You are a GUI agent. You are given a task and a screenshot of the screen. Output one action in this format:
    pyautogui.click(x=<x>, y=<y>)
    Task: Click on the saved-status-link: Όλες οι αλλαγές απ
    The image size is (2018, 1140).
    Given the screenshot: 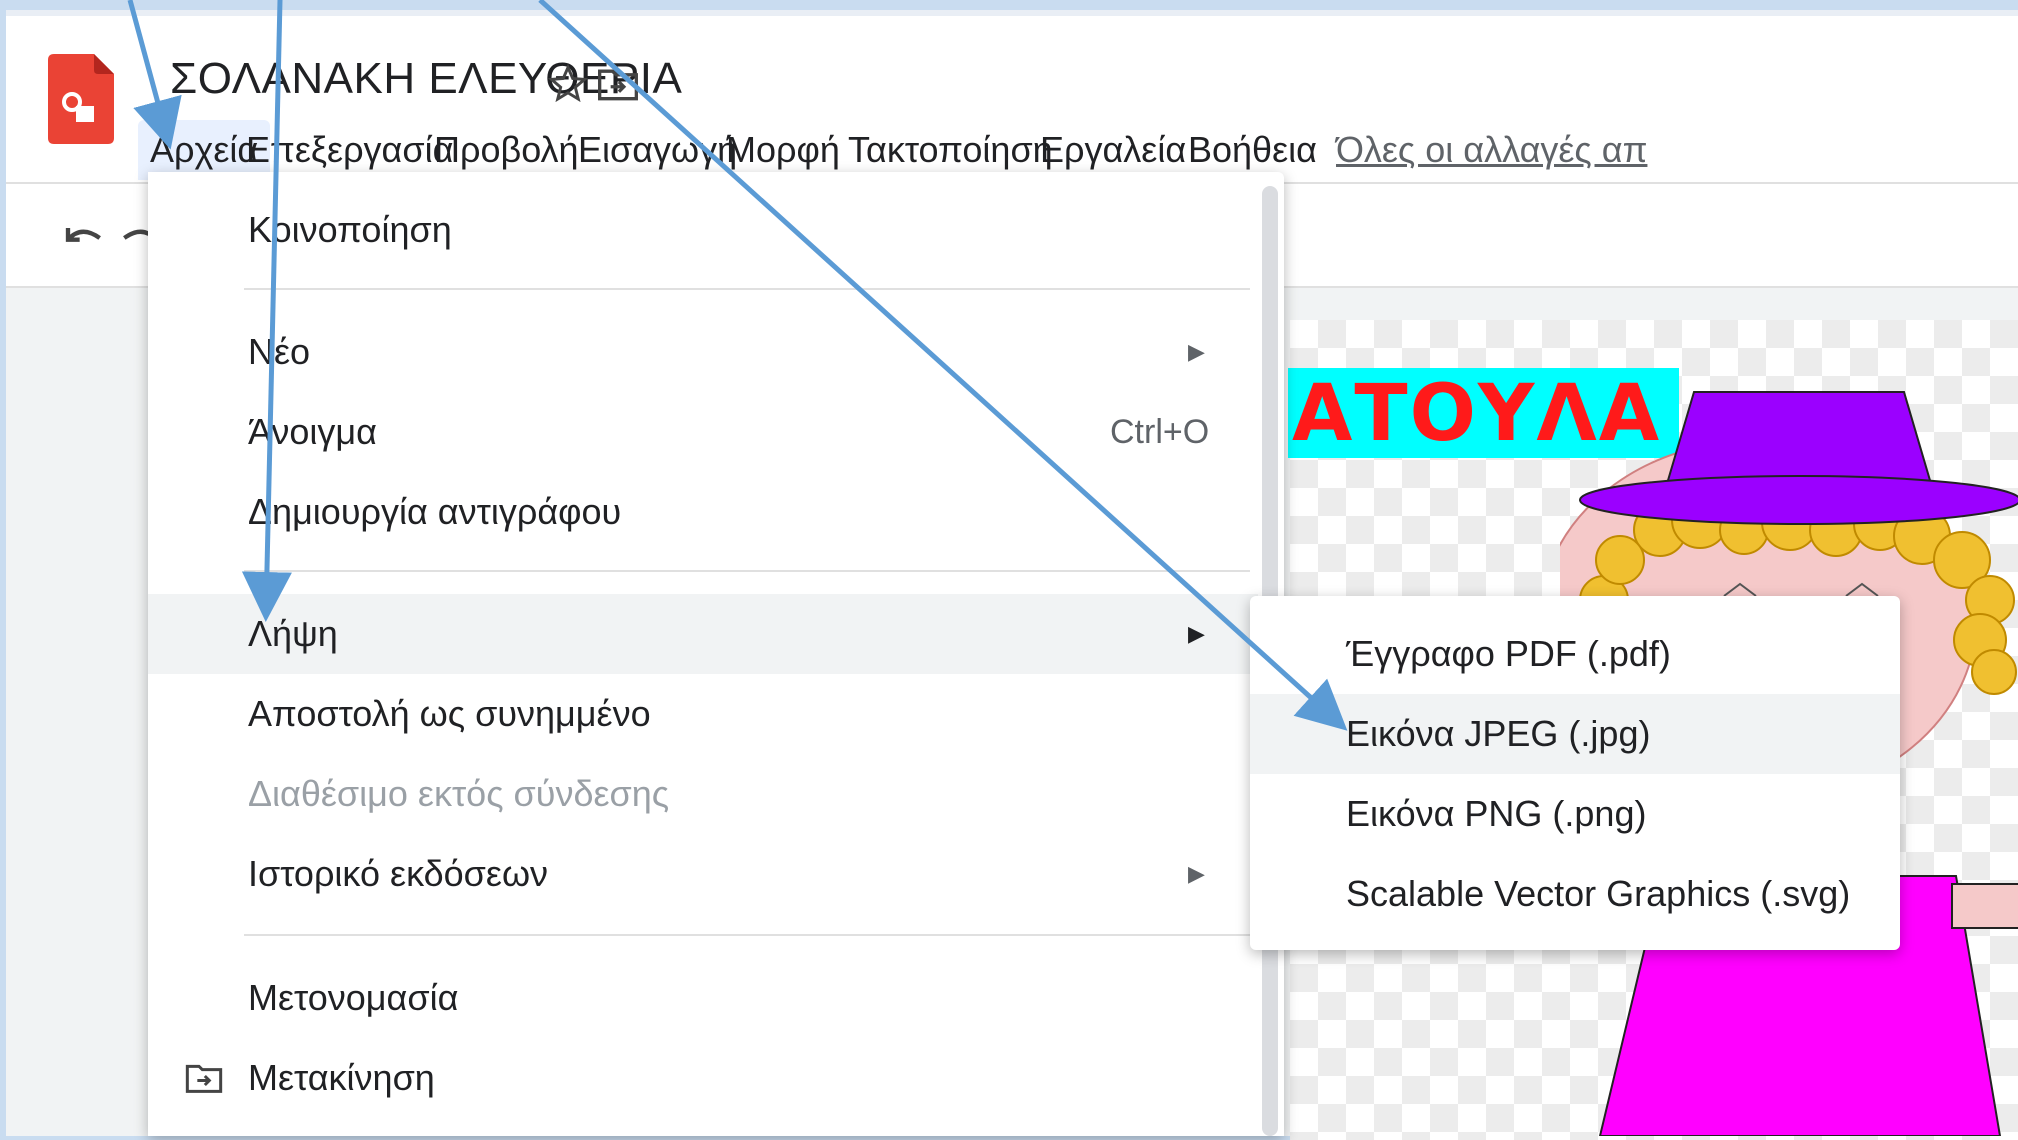 What is the action you would take?
    pyautogui.click(x=1491, y=150)
    